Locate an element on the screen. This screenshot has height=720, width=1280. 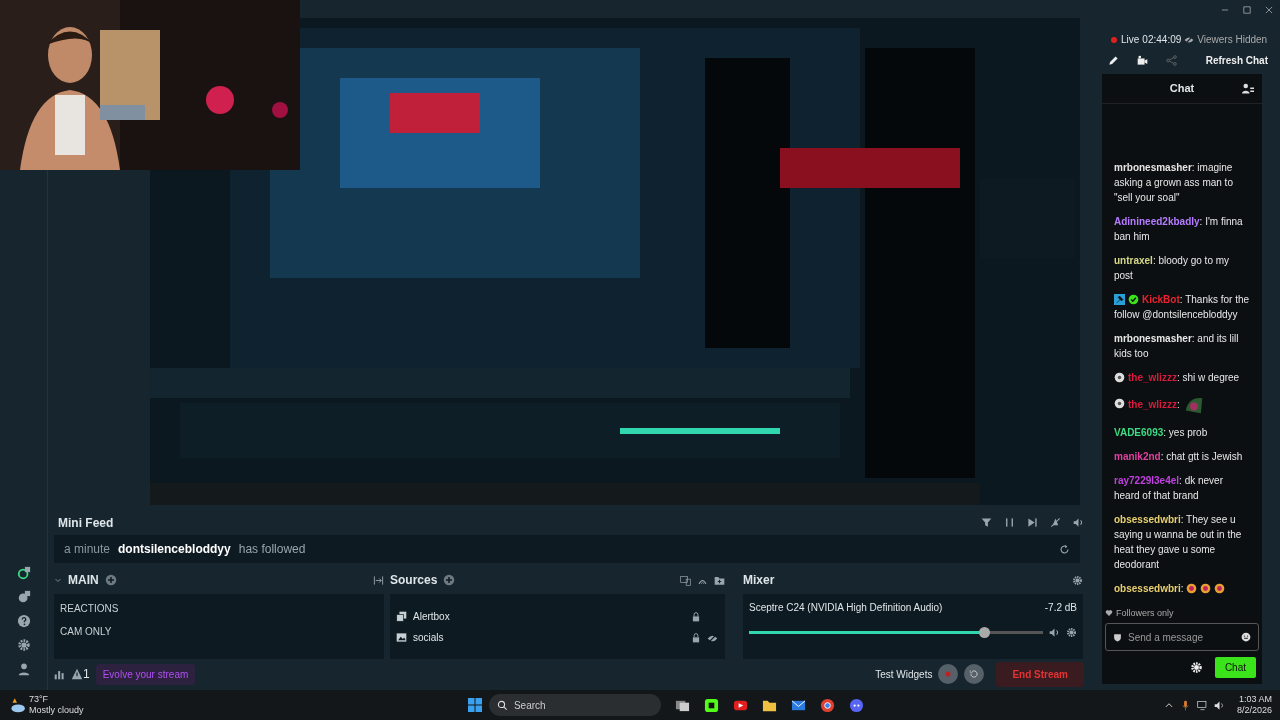
chat-message: untraxel: bloody go to my post is located at coordinates (1172, 268).